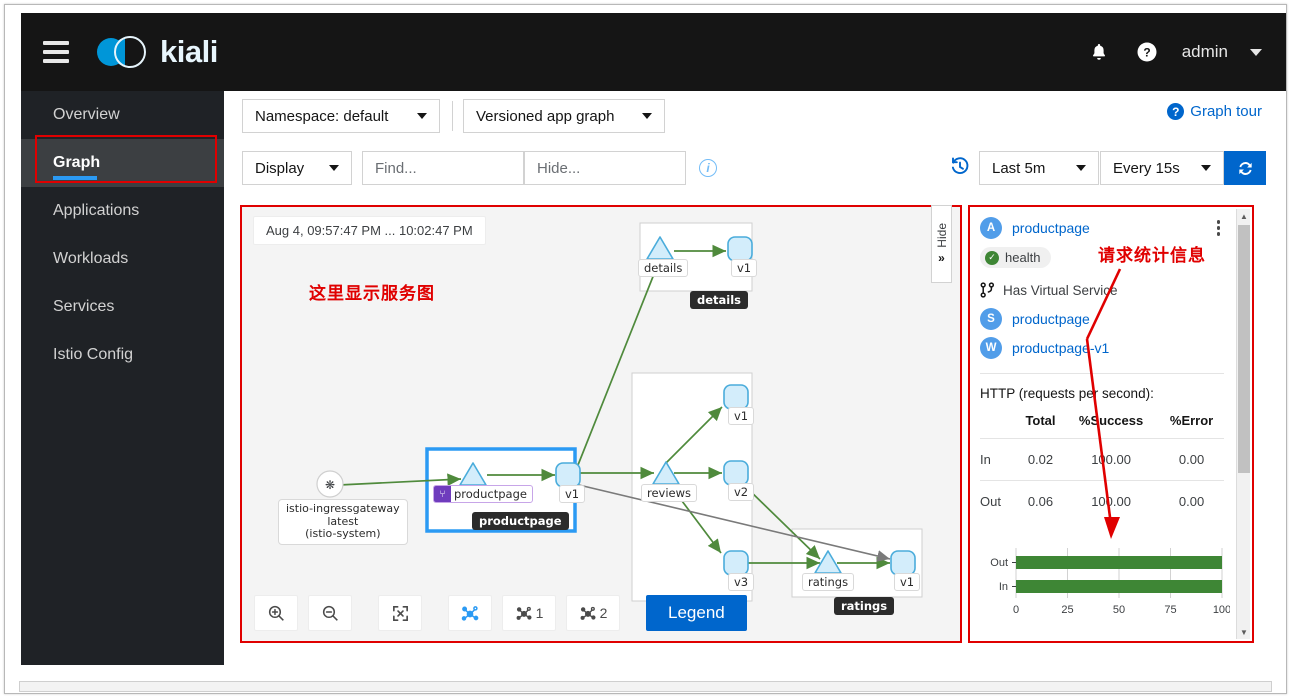 This screenshot has width=1291, height=698. Describe the element at coordinates (999, 501) in the screenshot. I see `cell-direction: Out` at that location.